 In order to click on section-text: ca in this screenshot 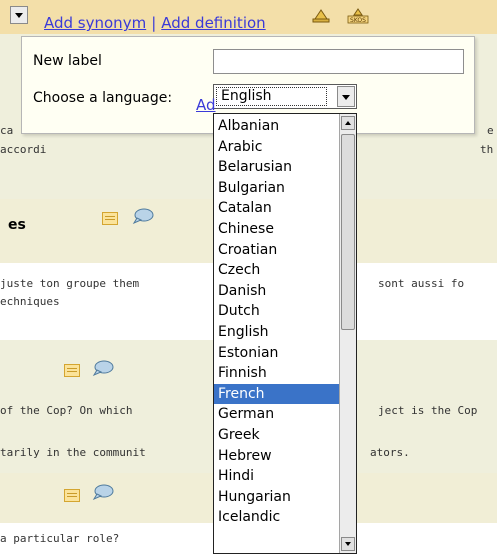, I will do `click(7, 130)`.